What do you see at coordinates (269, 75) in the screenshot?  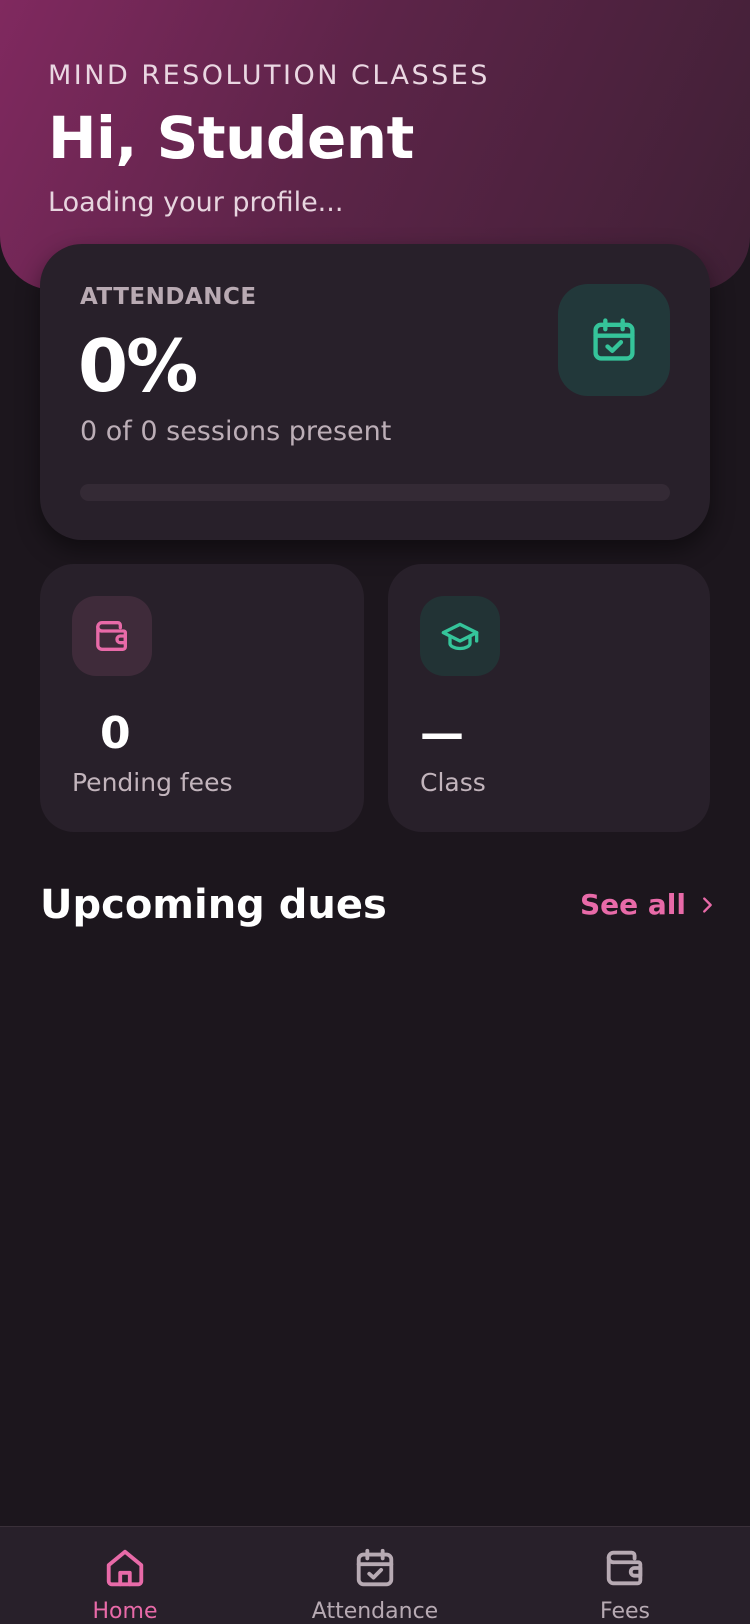 I see `brand-name: MIND RESOLUTION CLASSES` at bounding box center [269, 75].